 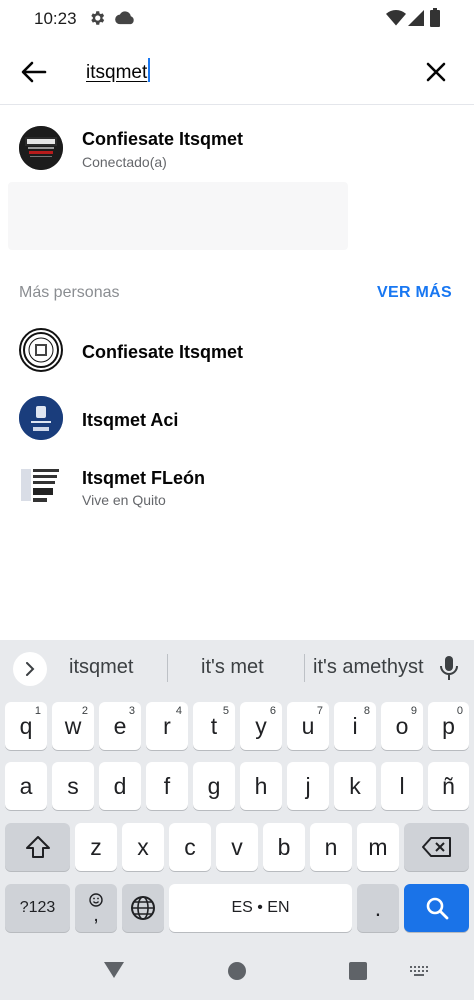 I want to click on key-w: w2, so click(x=73, y=726).